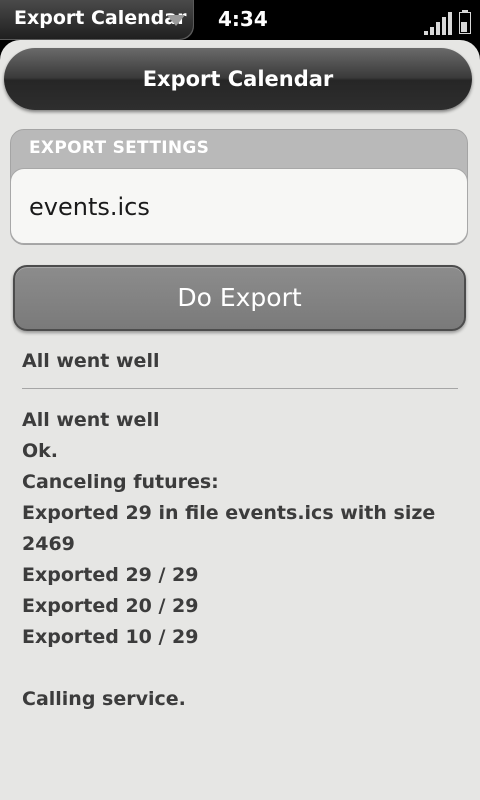 Image resolution: width=480 pixels, height=800 pixels. Describe the element at coordinates (104, 699) in the screenshot. I see `log-line: Calling service.` at that location.